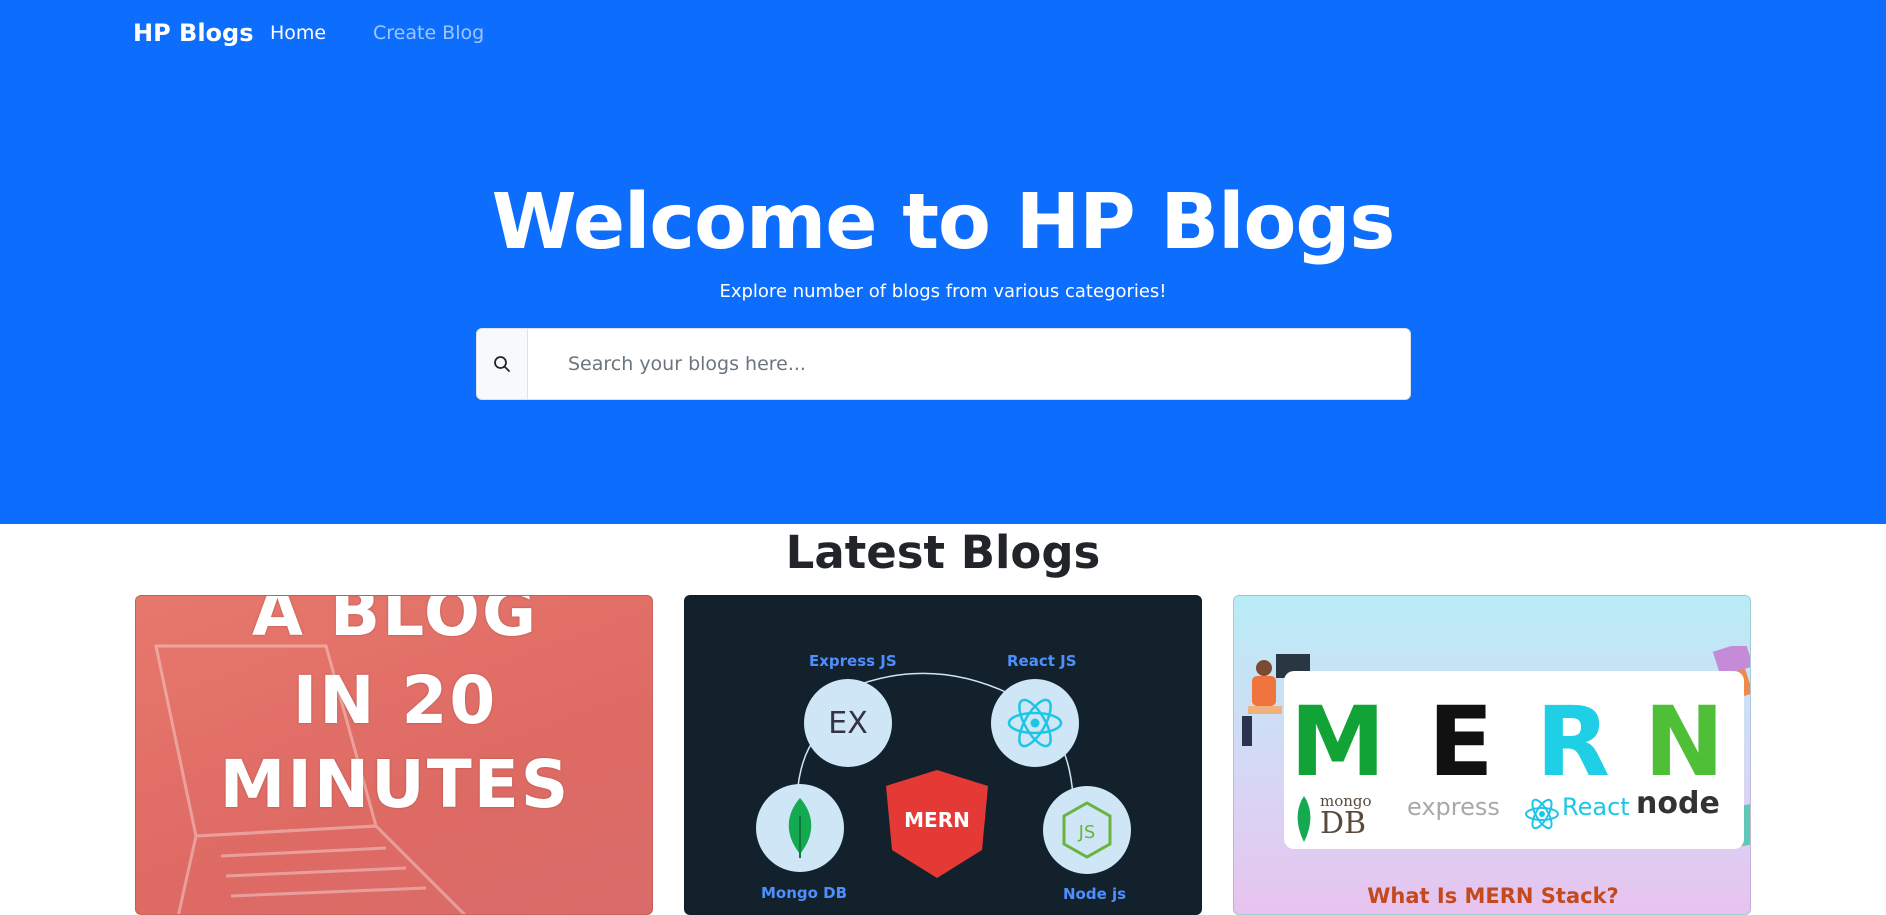 This screenshot has height=915, width=1886. What do you see at coordinates (1596, 807) in the screenshot?
I see `react-logo-text: React` at bounding box center [1596, 807].